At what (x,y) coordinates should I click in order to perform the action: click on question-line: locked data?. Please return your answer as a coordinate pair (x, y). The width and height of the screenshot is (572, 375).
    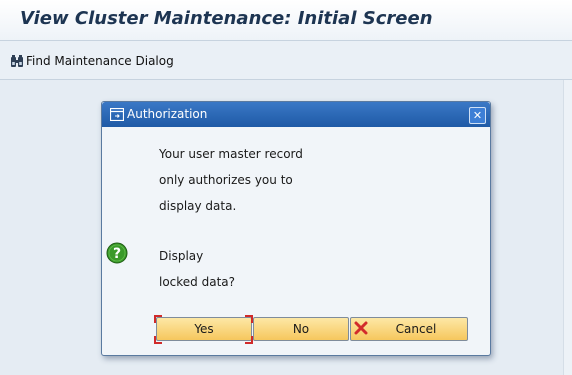
    Looking at the image, I should click on (197, 282).